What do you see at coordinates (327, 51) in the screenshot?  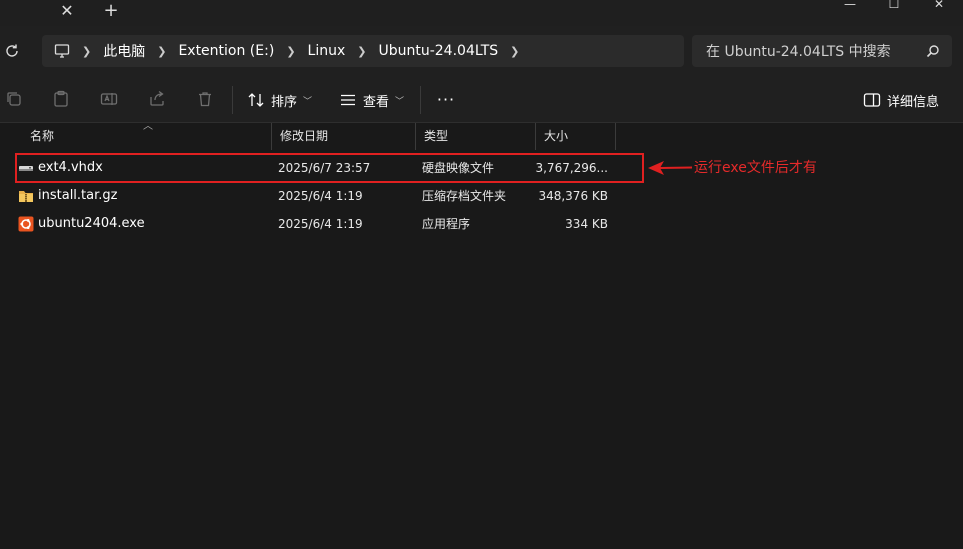 I see `breadcrumb-item-linux: Linux` at bounding box center [327, 51].